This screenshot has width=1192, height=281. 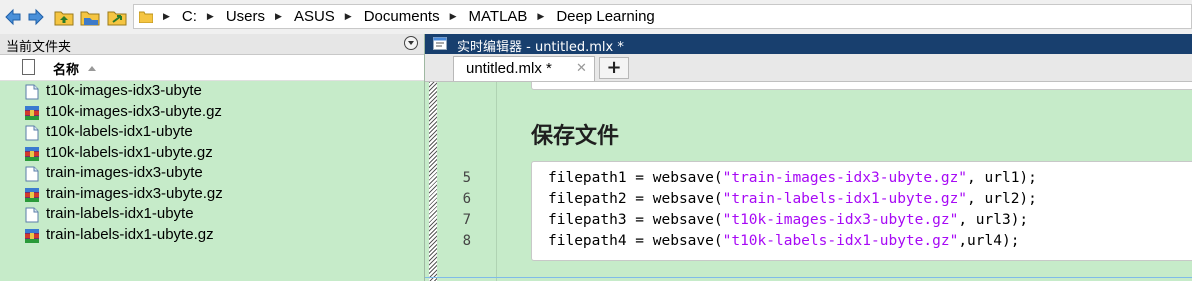 What do you see at coordinates (124, 90) in the screenshot?
I see `file-name: t10k-images-idx3-ubyte` at bounding box center [124, 90].